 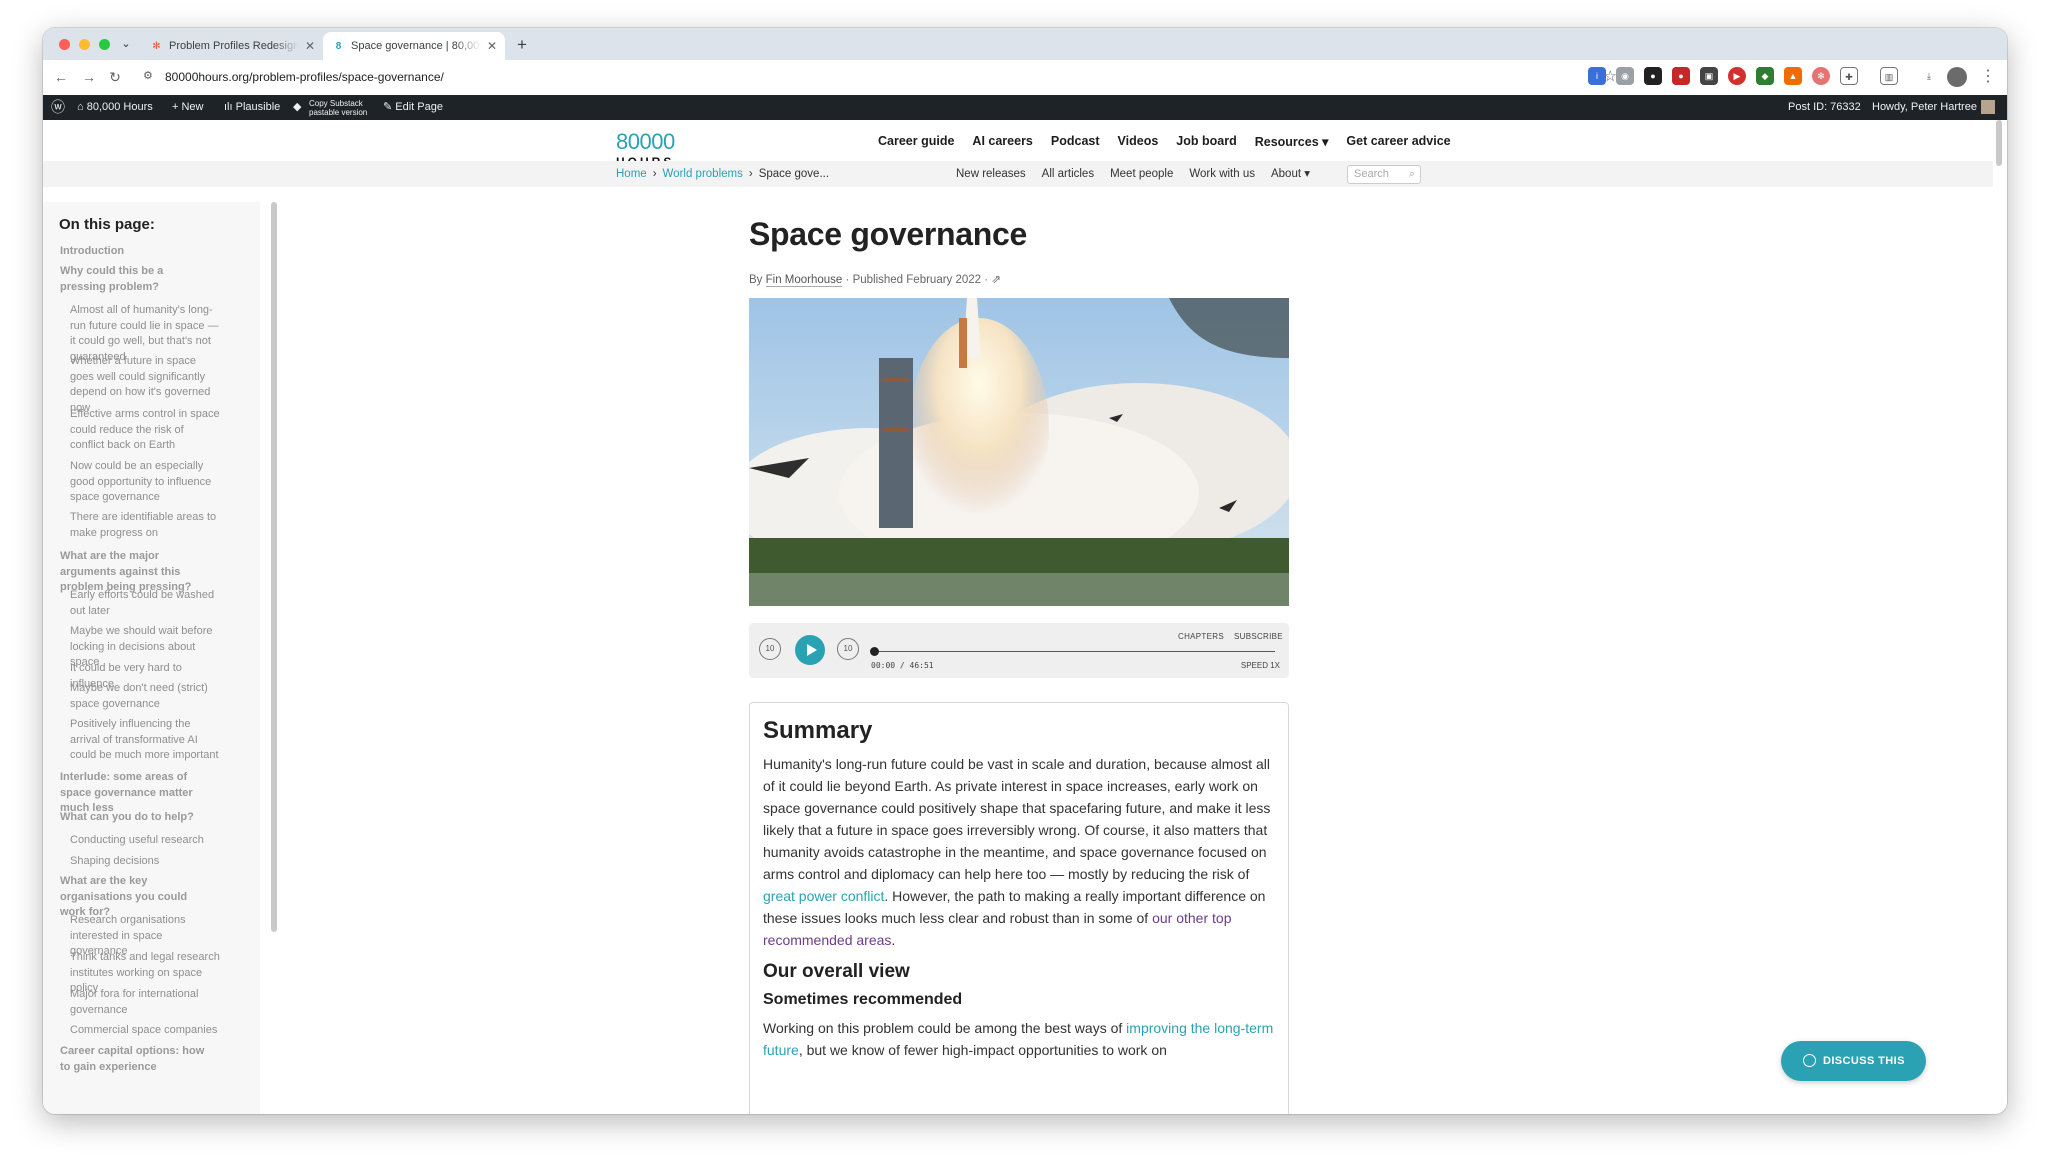 I want to click on discuss-this-page-button: DISCUSS THIS PAGE, so click(x=1853, y=1074).